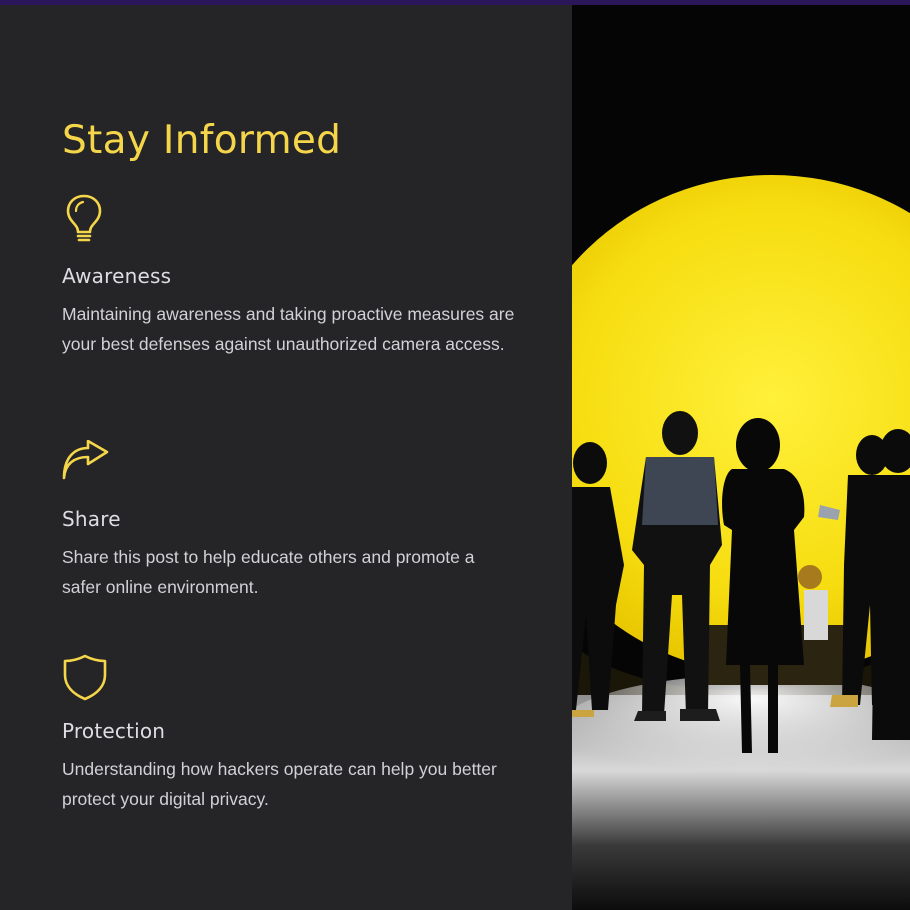 The width and height of the screenshot is (910, 910). Describe the element at coordinates (86, 462) in the screenshot. I see `share-arrow-icon` at that location.